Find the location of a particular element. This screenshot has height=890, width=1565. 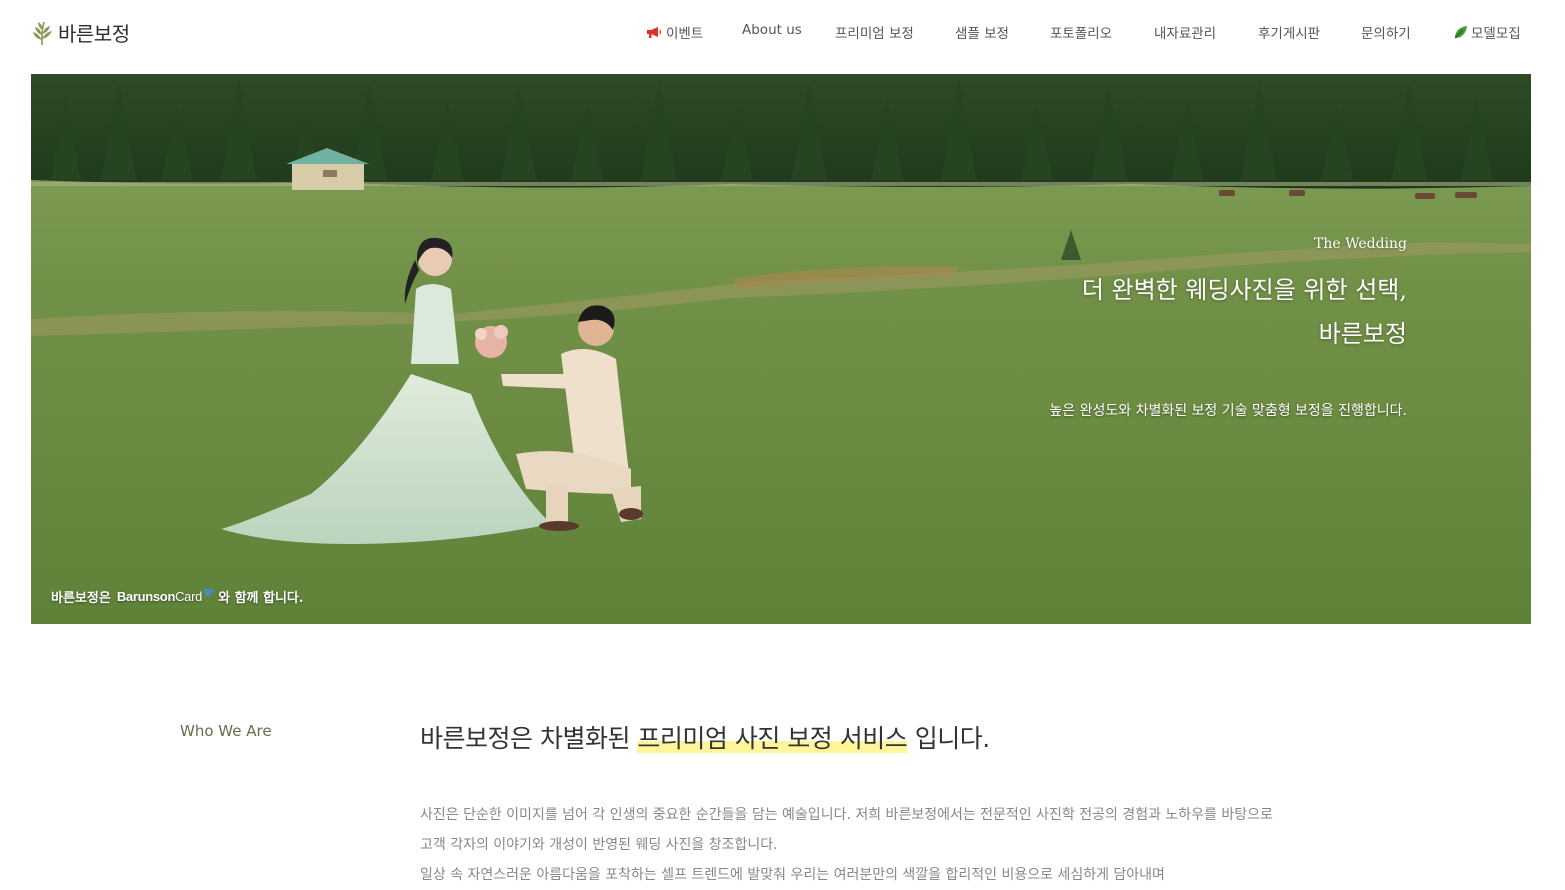

nav-label: 샘플 보정 is located at coordinates (982, 34).